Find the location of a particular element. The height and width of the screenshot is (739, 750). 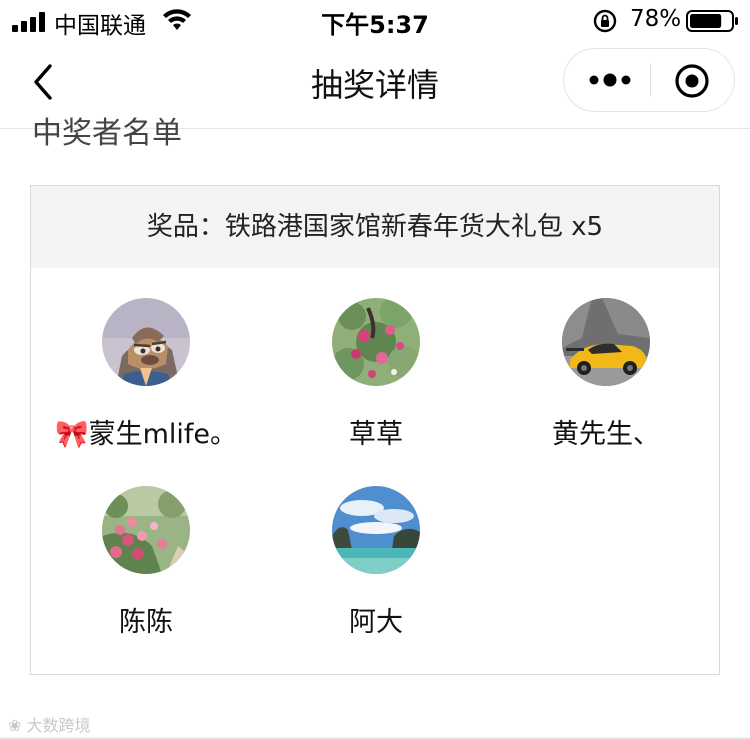

pink-flowers-avatar is located at coordinates (376, 342).